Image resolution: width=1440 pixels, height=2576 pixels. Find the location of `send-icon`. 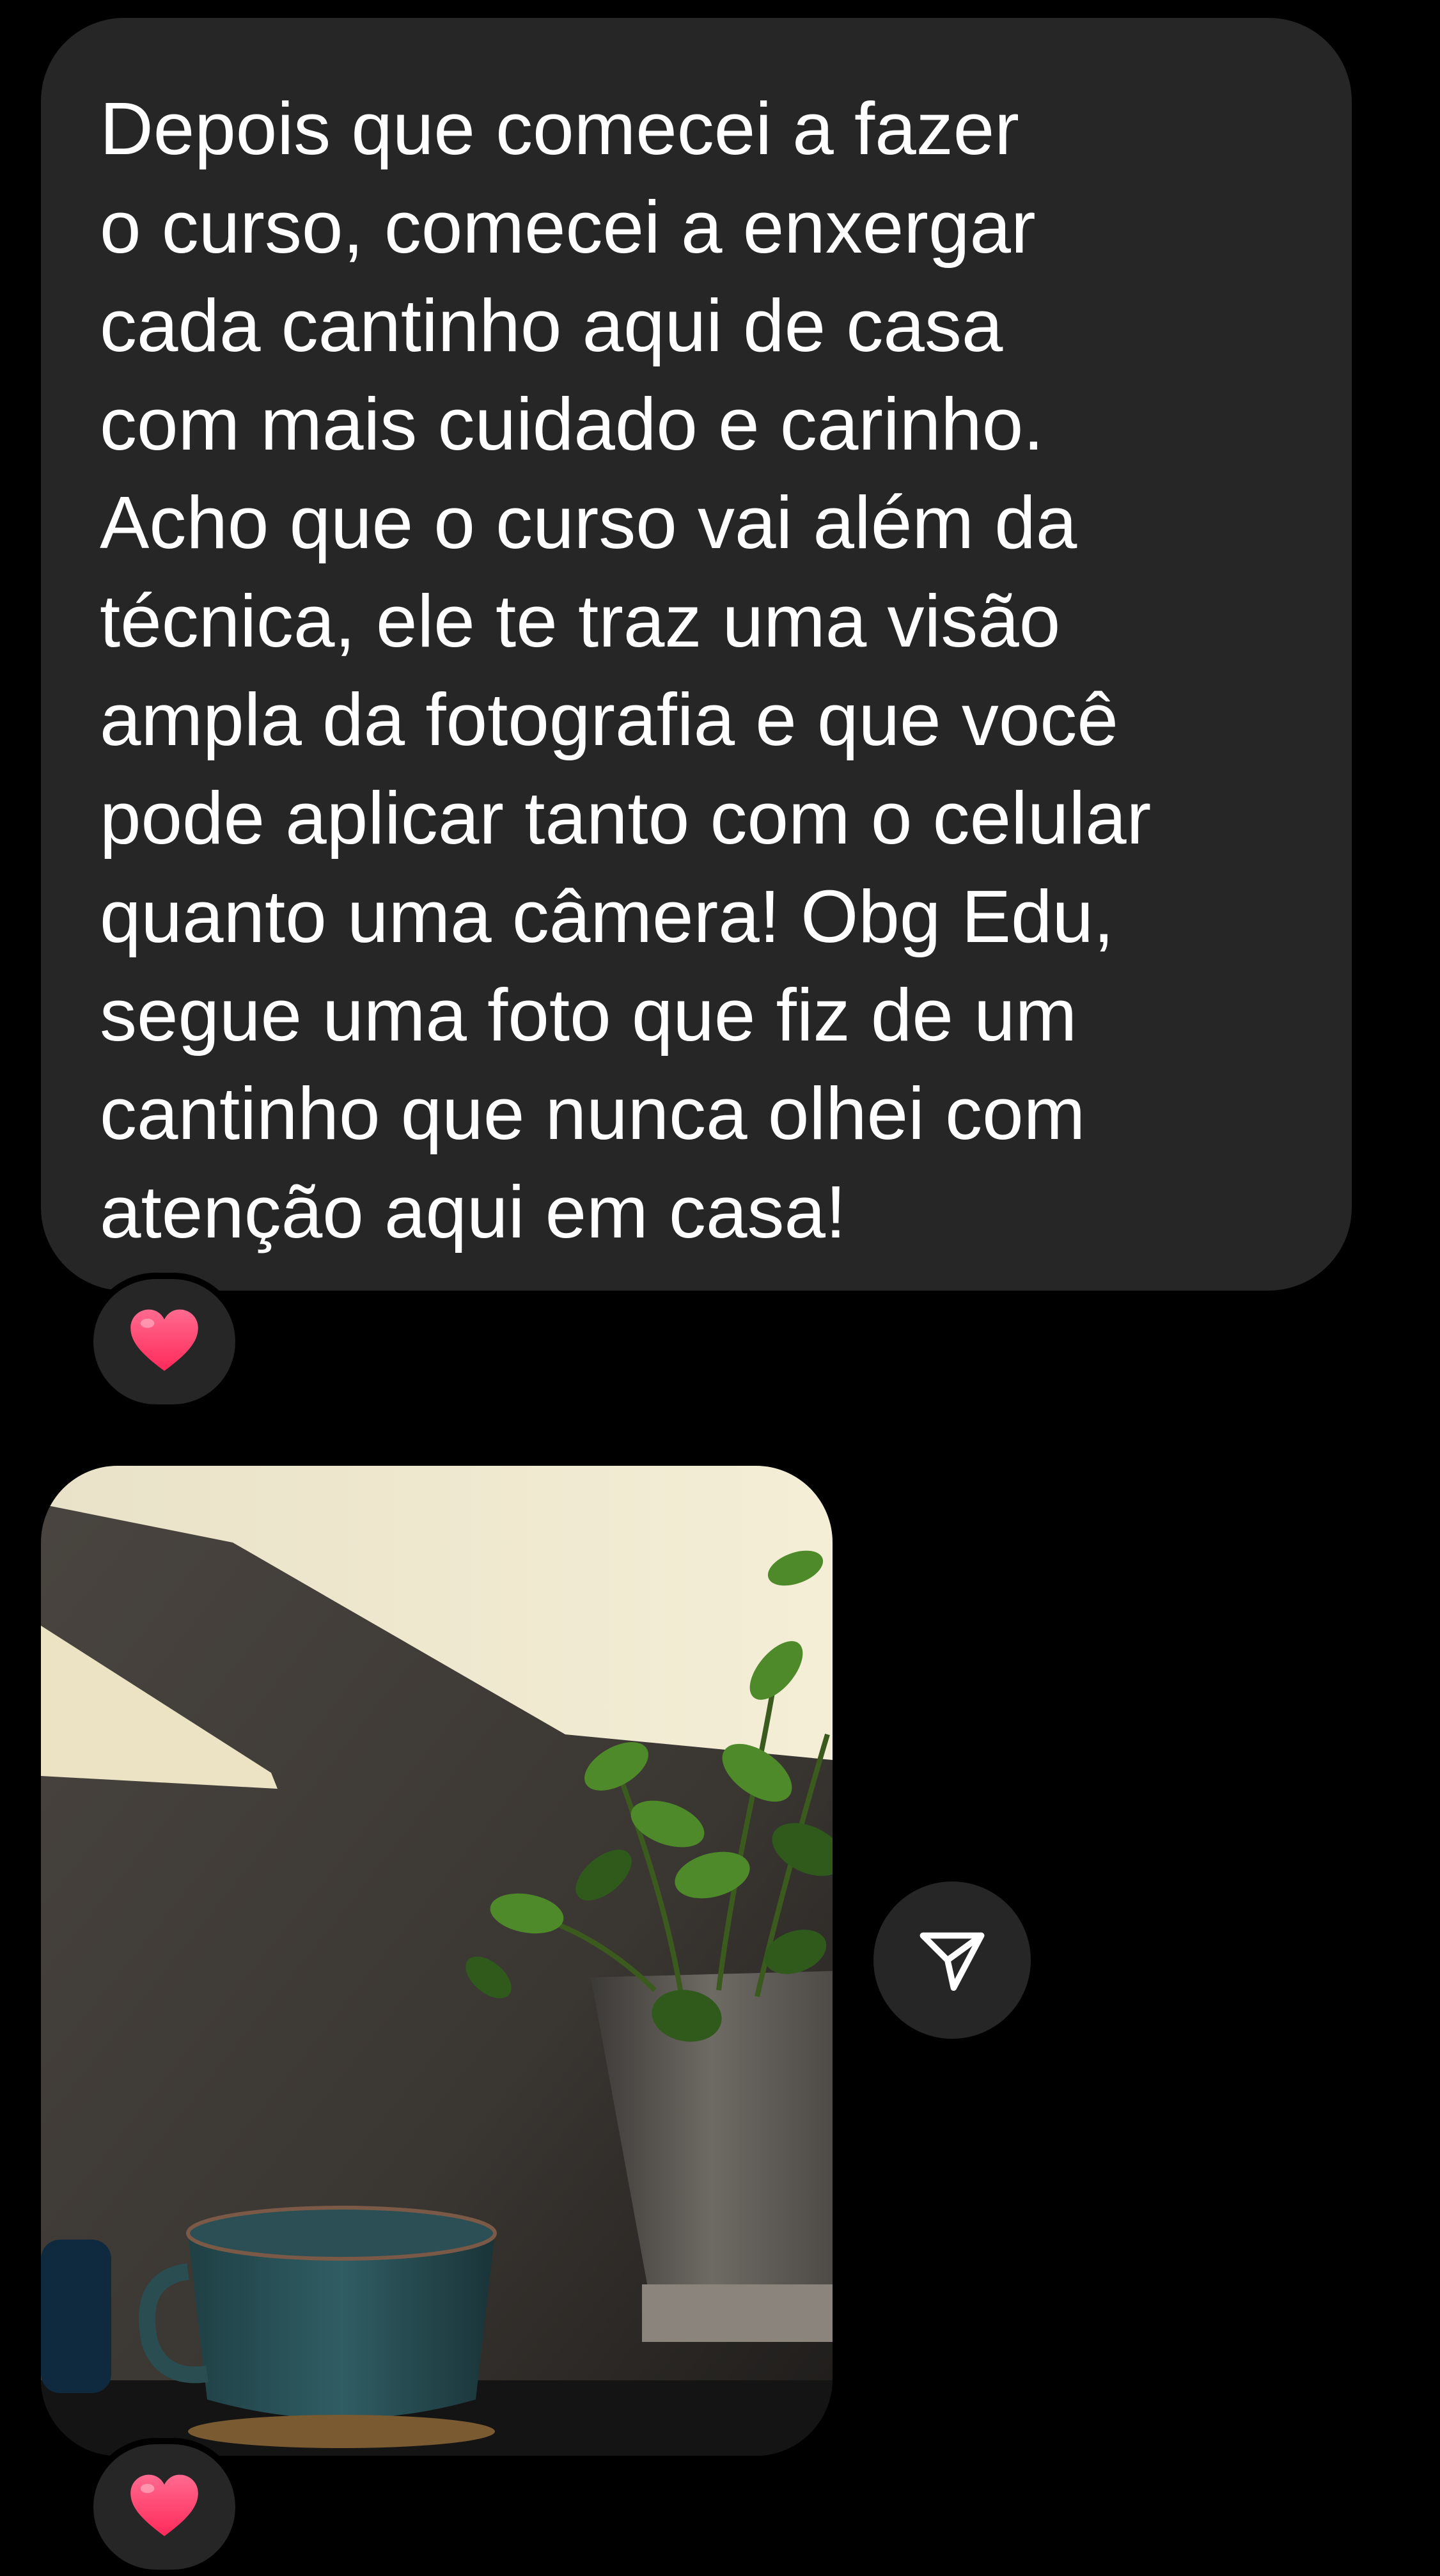

send-icon is located at coordinates (952, 1961).